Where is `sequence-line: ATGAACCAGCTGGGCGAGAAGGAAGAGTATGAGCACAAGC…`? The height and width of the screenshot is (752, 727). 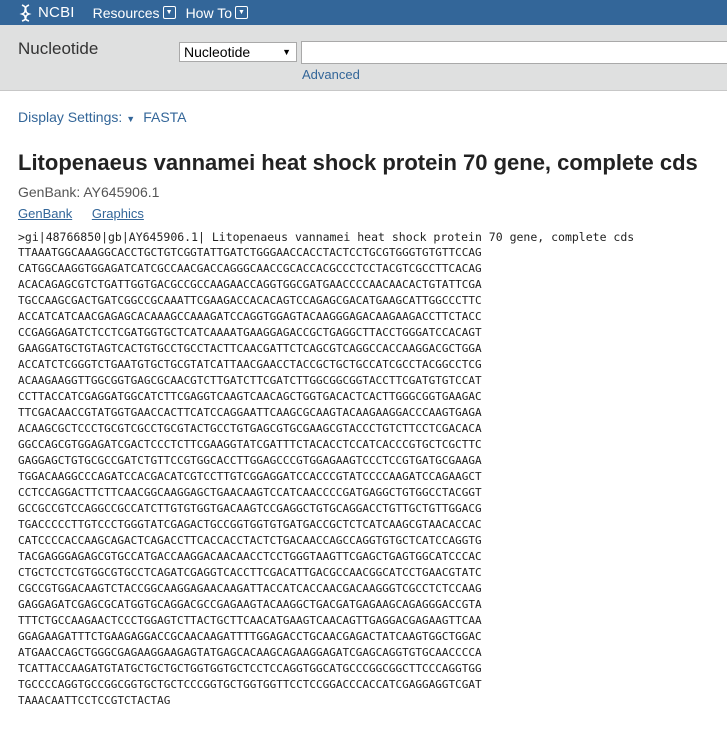 sequence-line: ATGAACCAGCTGGGCGAGAAGGAAGAGTATGAGCACAAGC… is located at coordinates (250, 652).